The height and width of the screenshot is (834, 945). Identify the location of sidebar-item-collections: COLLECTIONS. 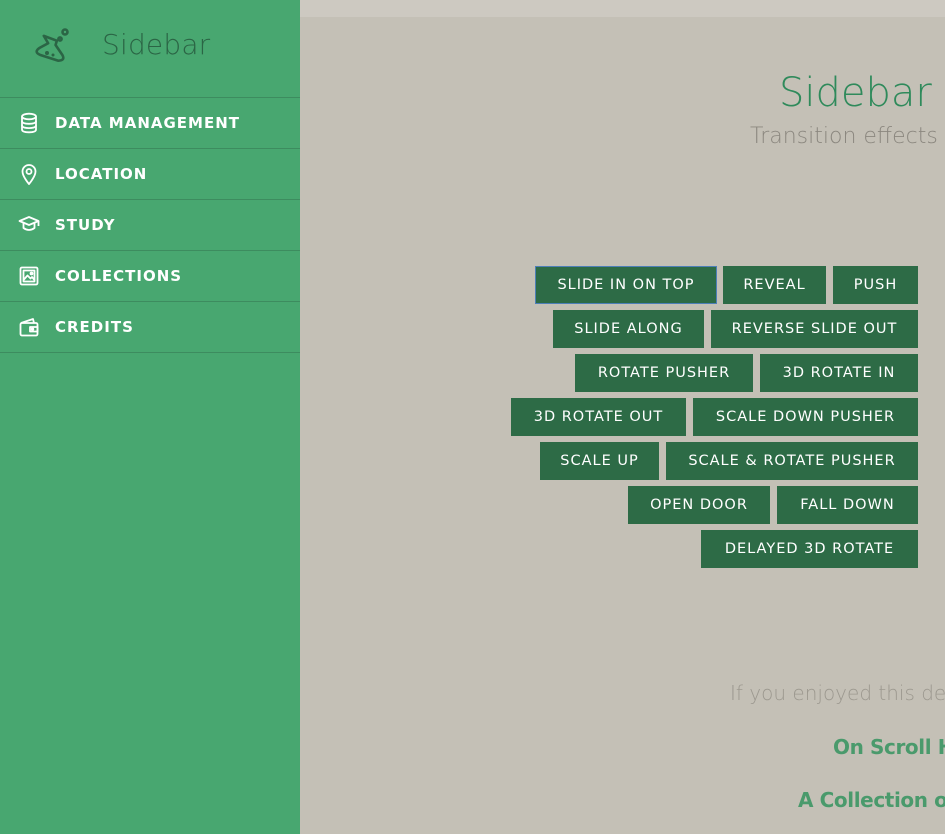
(150, 276).